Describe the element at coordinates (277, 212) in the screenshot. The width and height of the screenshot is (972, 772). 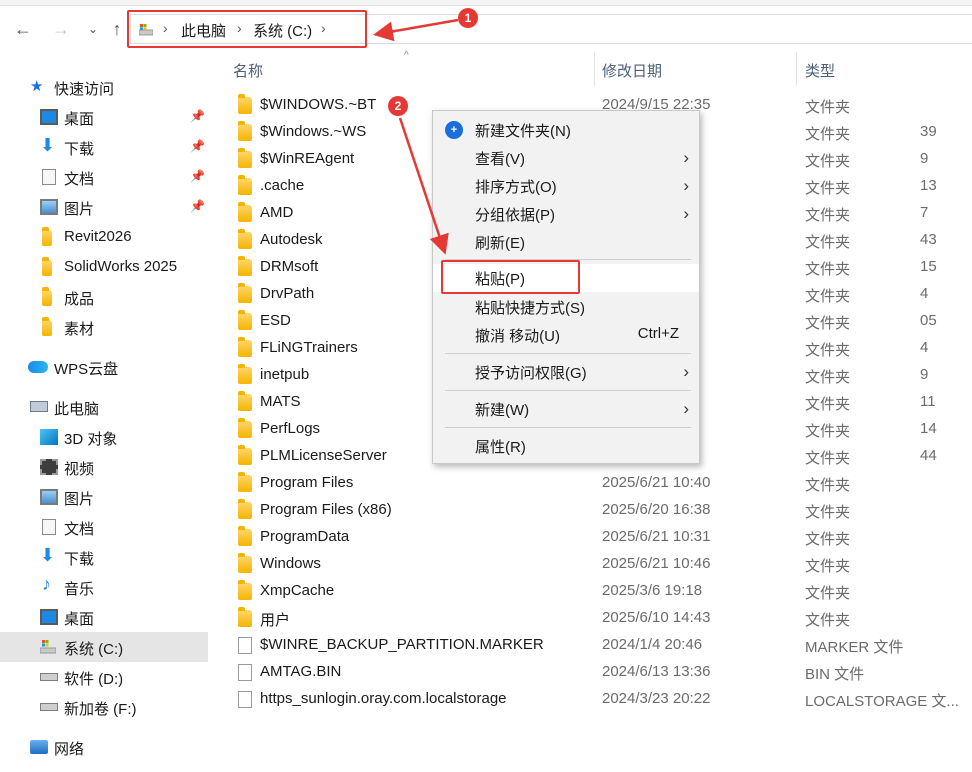
I see `file-name: AMD` at that location.